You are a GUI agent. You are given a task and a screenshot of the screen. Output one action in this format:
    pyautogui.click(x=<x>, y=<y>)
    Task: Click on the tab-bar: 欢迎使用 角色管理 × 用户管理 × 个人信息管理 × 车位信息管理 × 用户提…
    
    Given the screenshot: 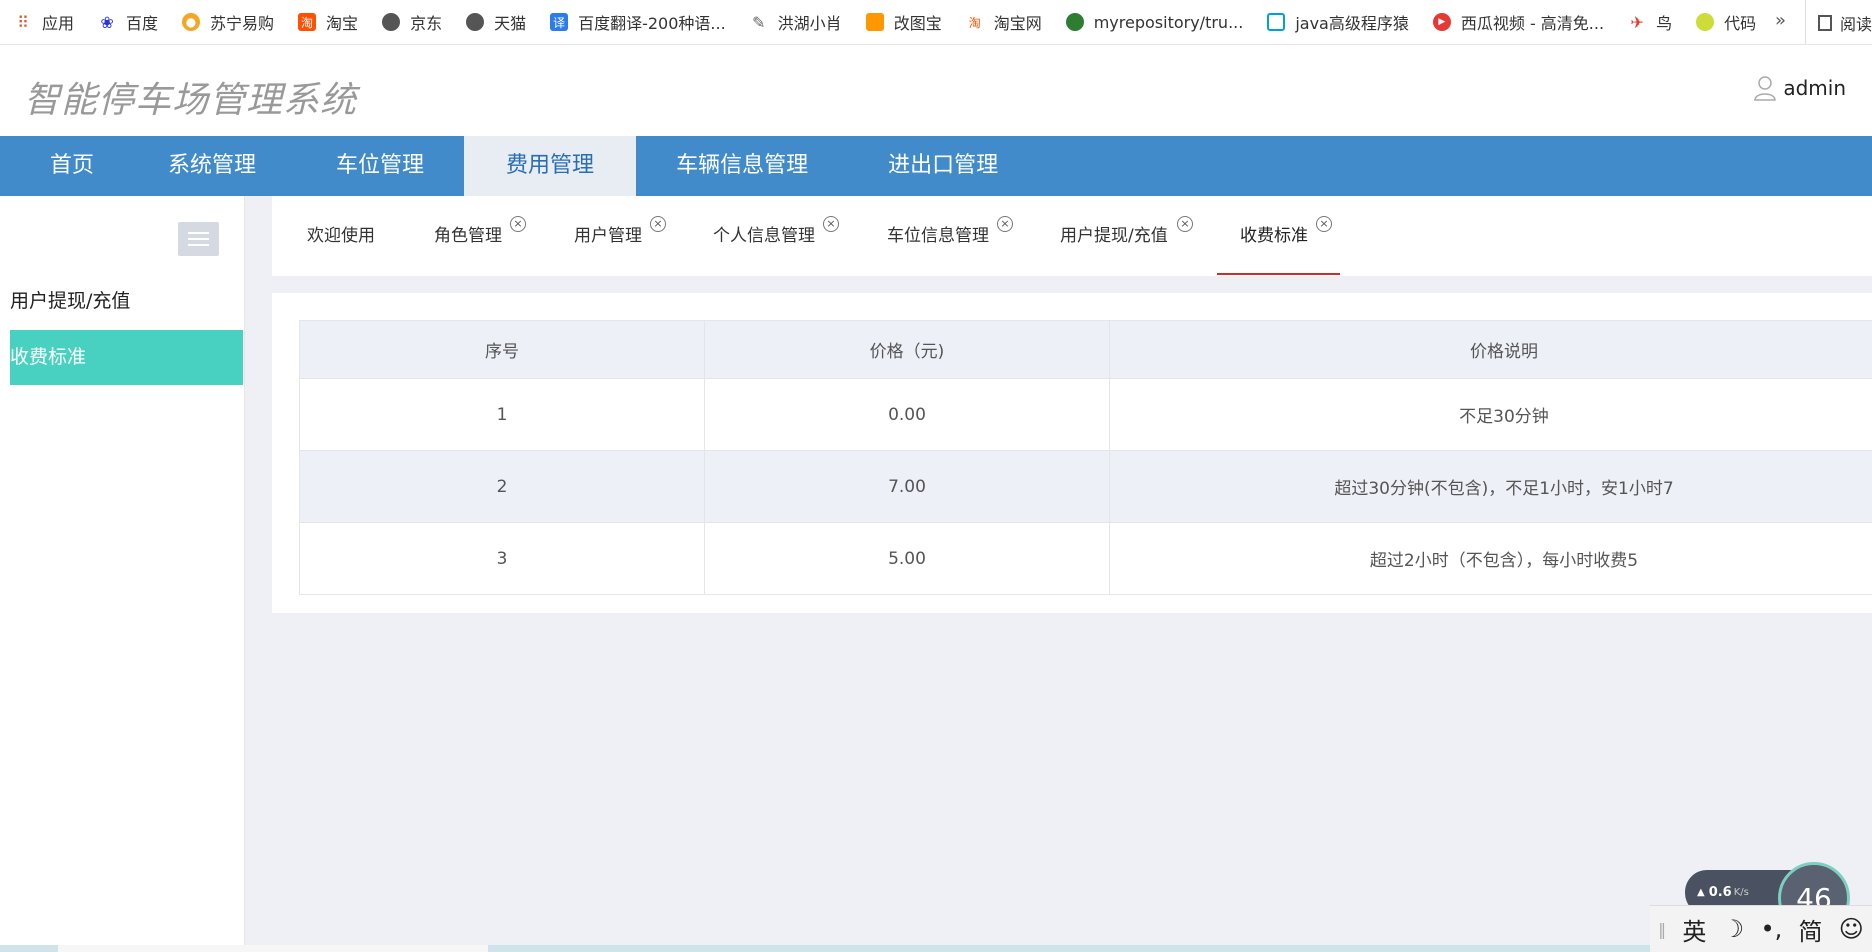 What is the action you would take?
    pyautogui.click(x=1072, y=236)
    